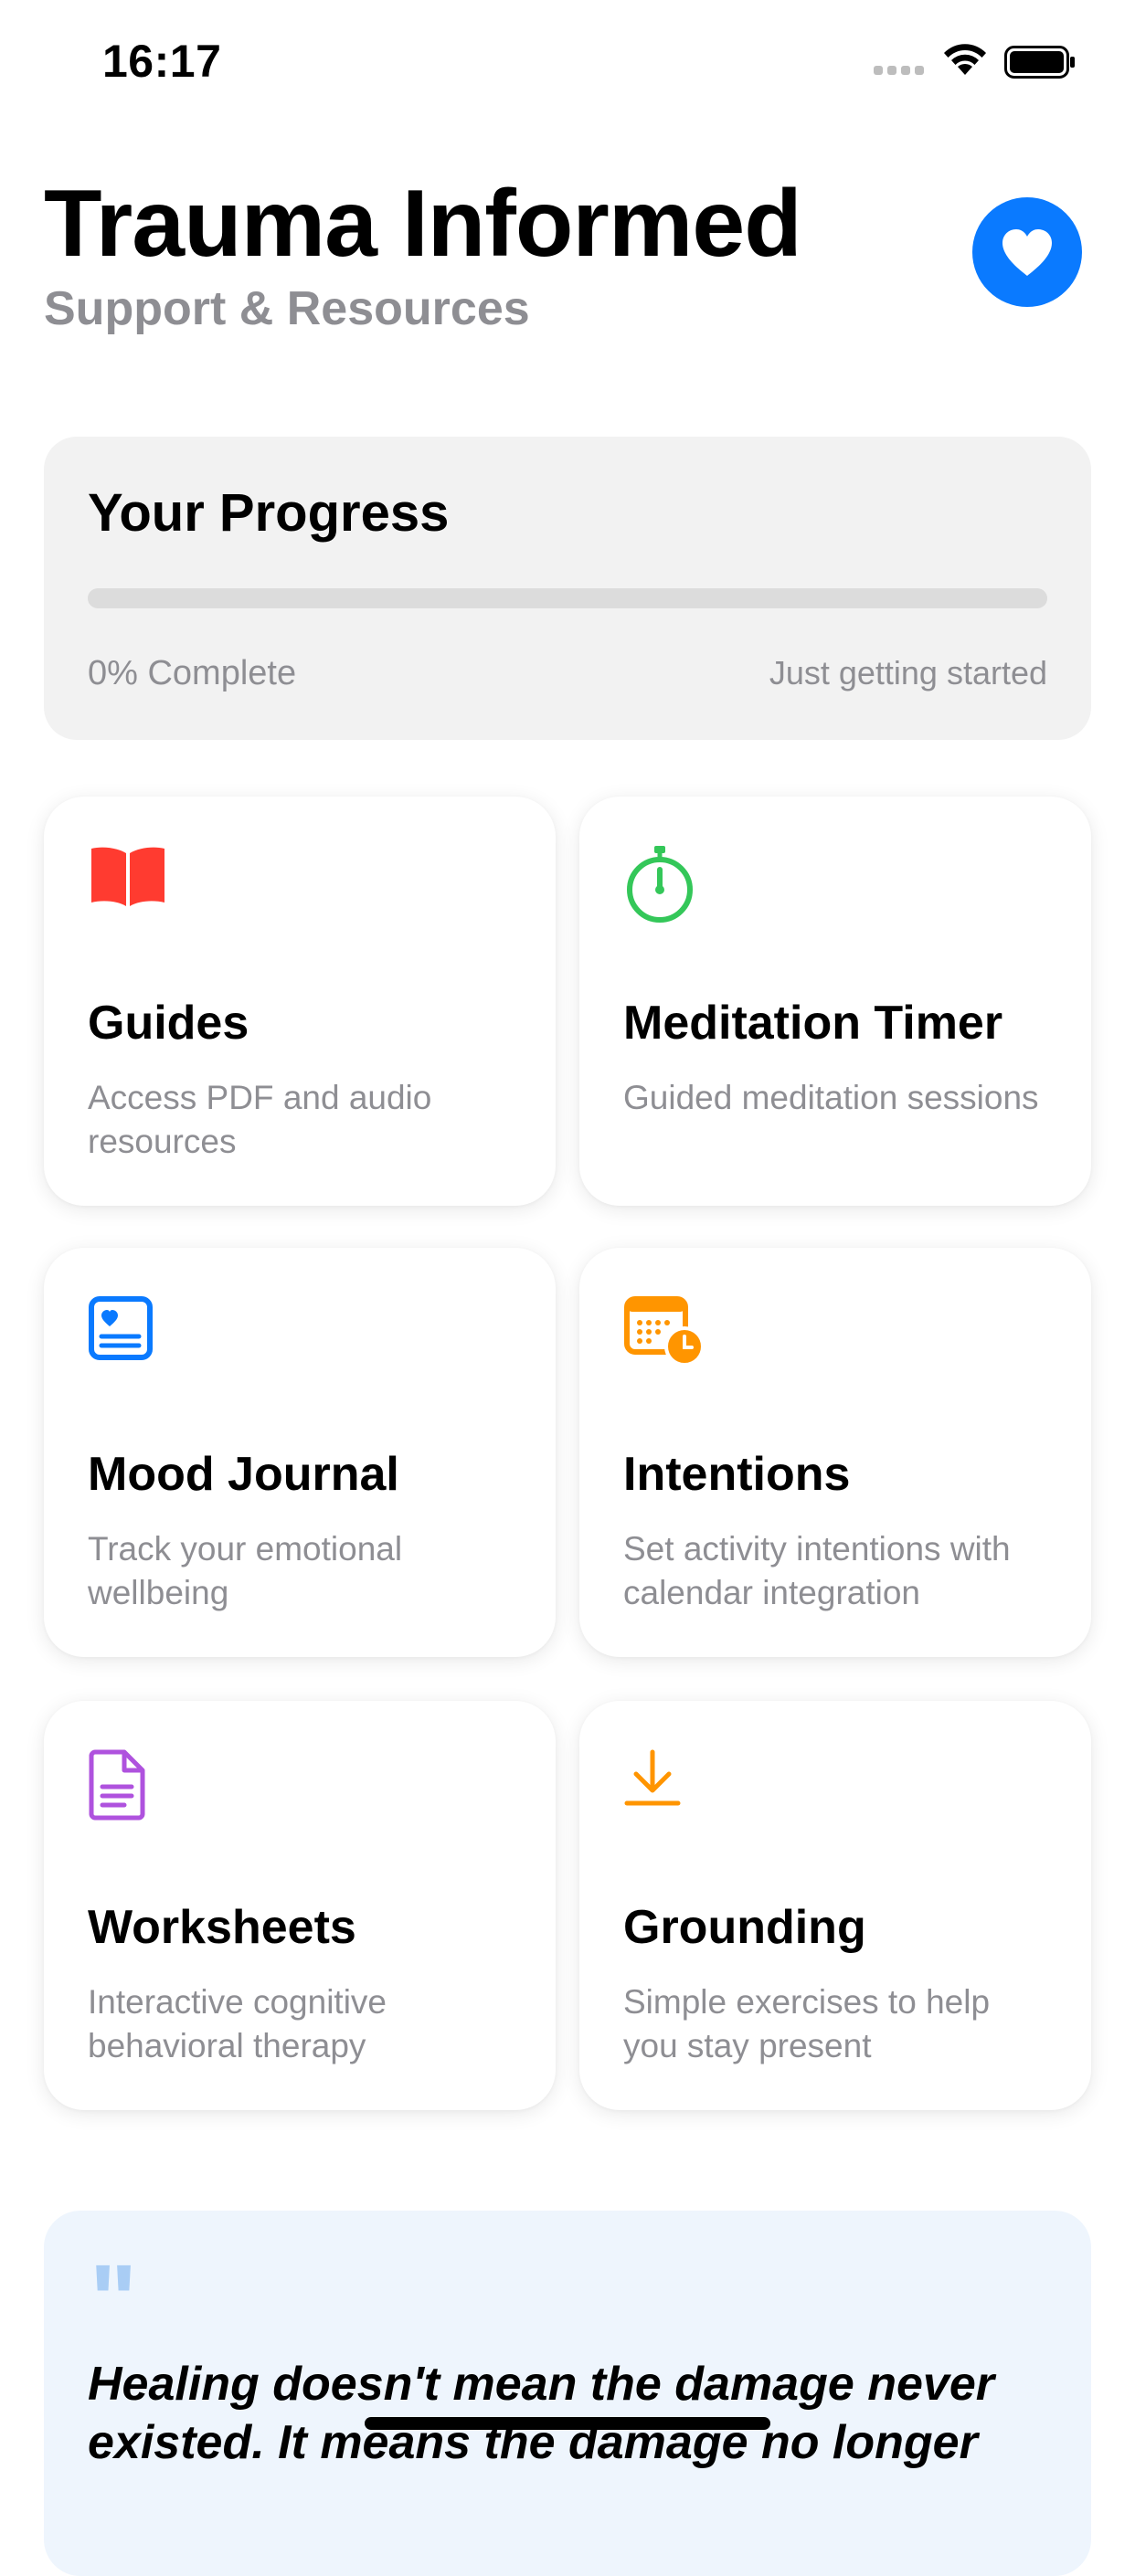 The width and height of the screenshot is (1135, 2576). I want to click on home-indicator, so click(567, 2423).